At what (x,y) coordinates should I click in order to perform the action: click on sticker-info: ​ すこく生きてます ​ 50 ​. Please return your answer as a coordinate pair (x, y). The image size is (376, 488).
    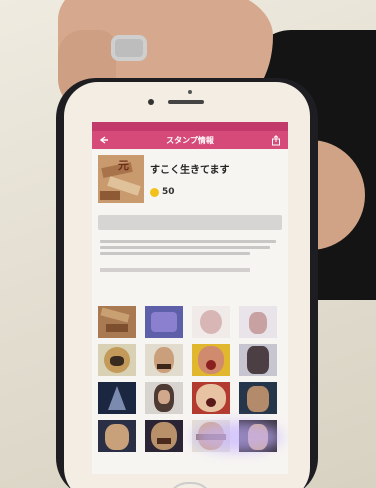
    Looking at the image, I should click on (216, 179).